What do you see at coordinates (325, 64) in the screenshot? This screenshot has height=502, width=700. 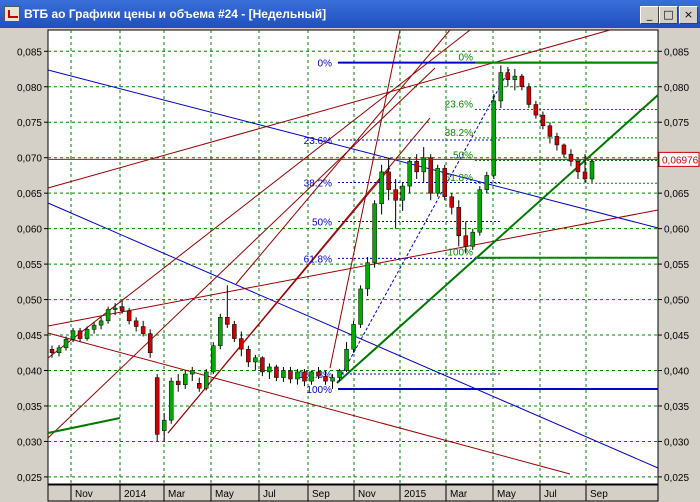 I see `fib-level-label: 0%` at bounding box center [325, 64].